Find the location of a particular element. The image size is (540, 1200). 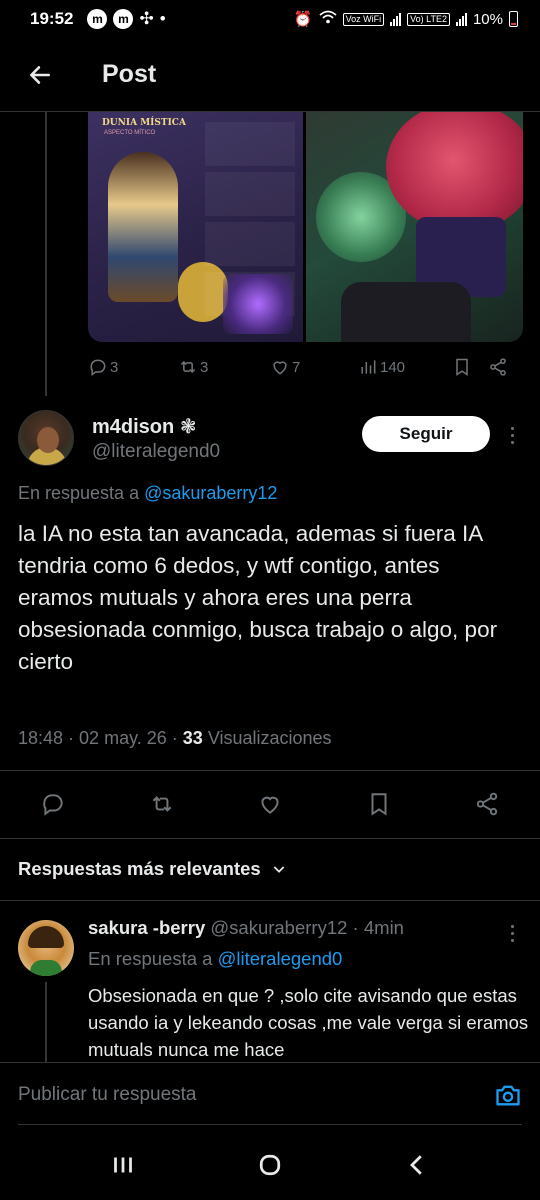

recent-apps-icon is located at coordinates (123, 1165).